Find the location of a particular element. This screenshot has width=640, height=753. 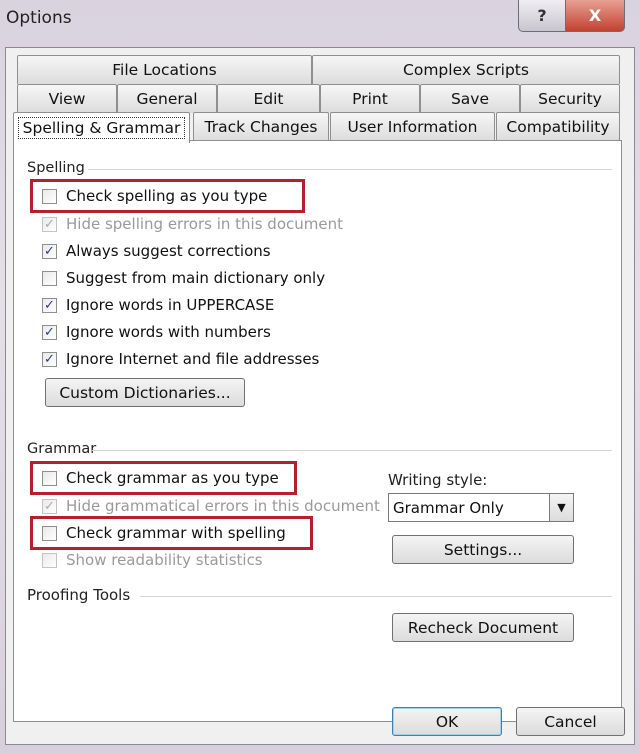

tab-label: Spelling & Grammar is located at coordinates (101, 128).